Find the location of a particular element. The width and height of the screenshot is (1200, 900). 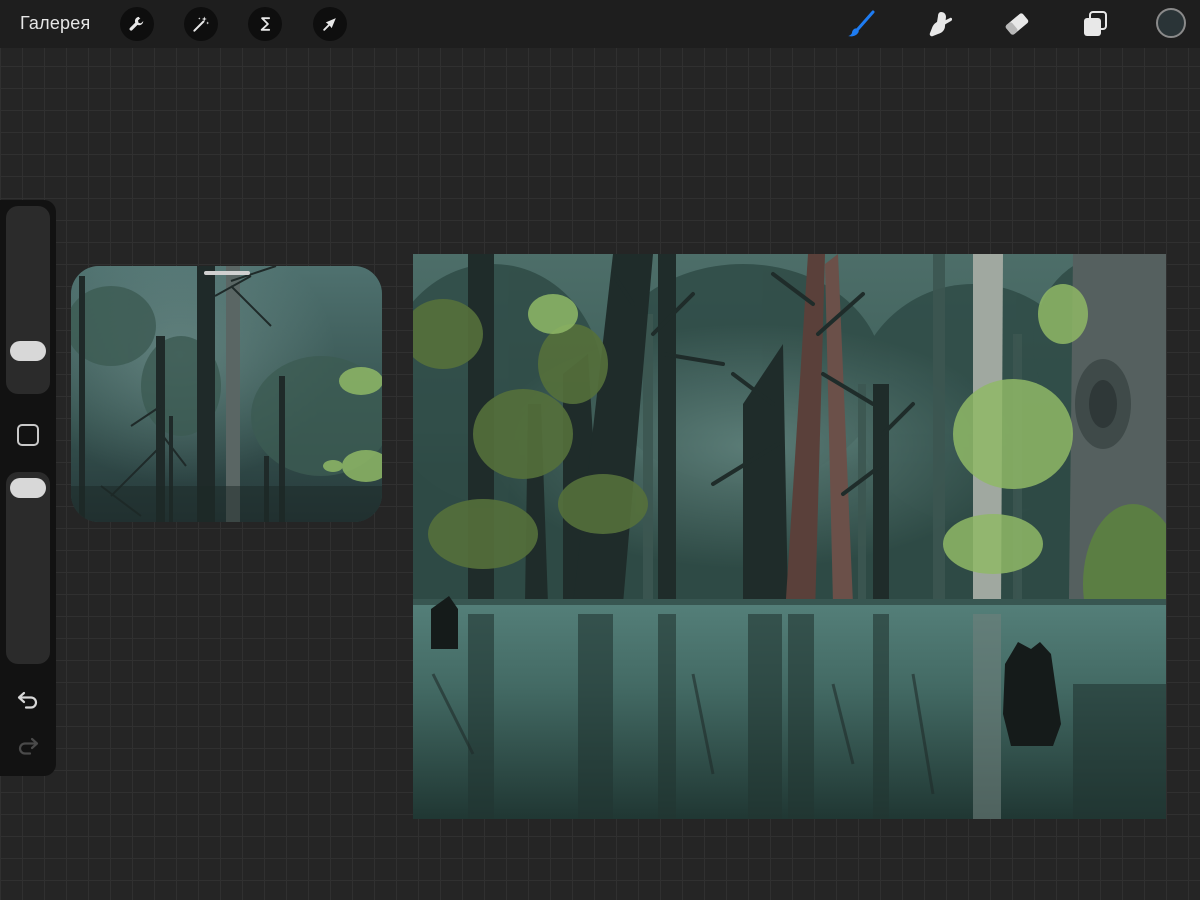

smudge-finger-icon is located at coordinates (941, 24).